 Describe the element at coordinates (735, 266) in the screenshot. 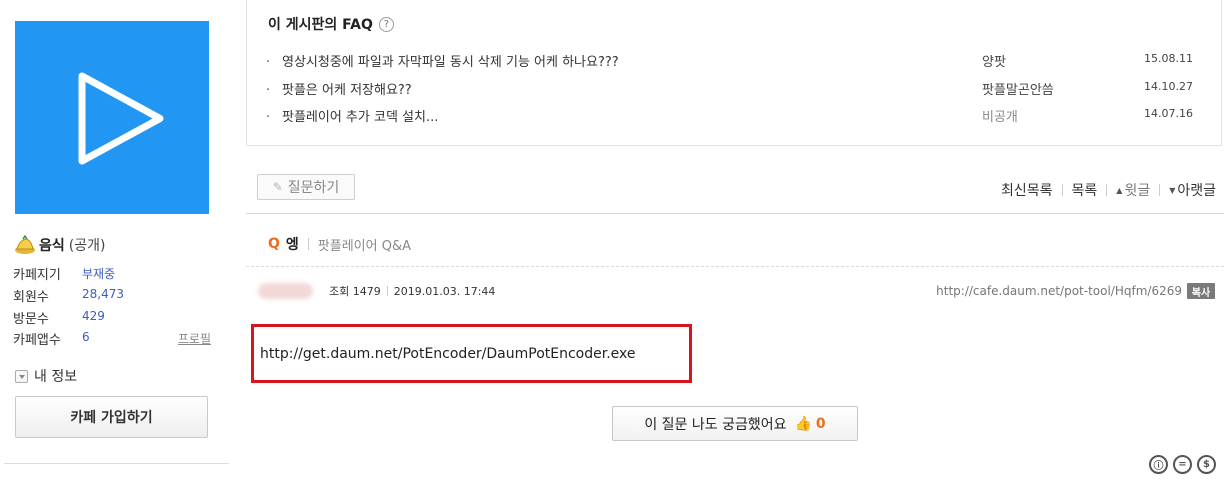

I see `dashed-divider` at that location.